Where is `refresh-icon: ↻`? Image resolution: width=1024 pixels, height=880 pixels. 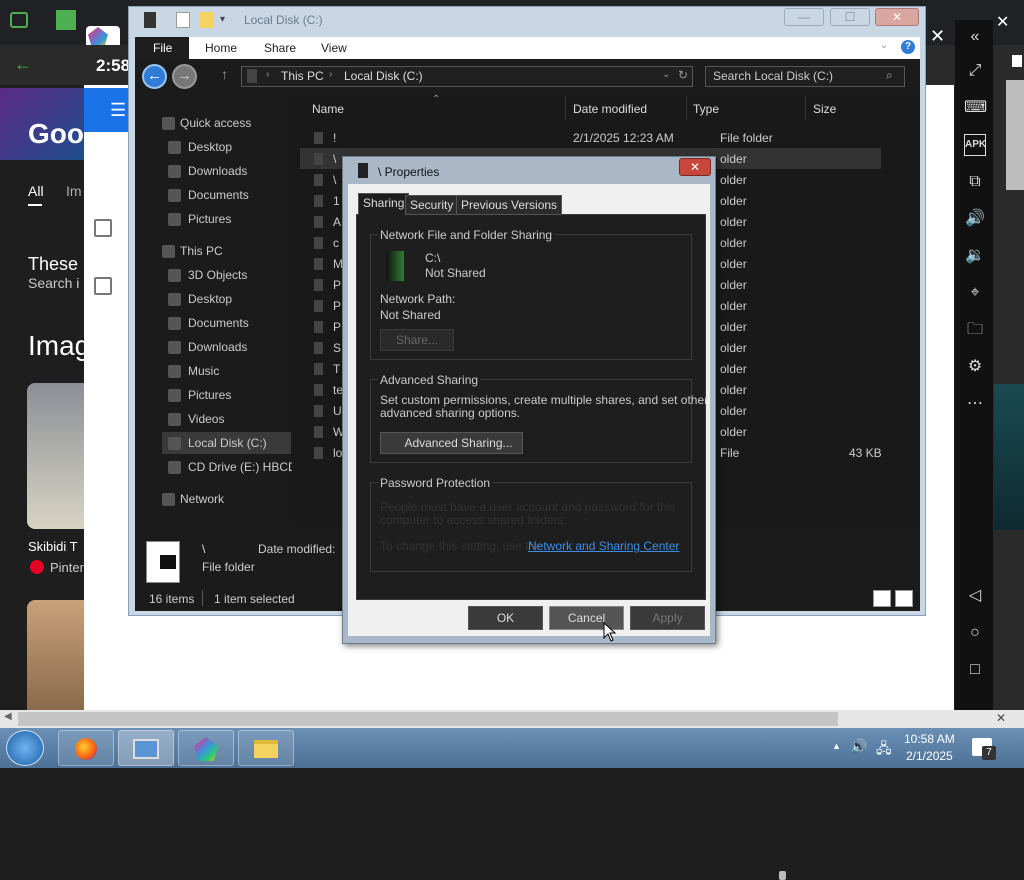
refresh-icon: ↻ is located at coordinates (683, 75).